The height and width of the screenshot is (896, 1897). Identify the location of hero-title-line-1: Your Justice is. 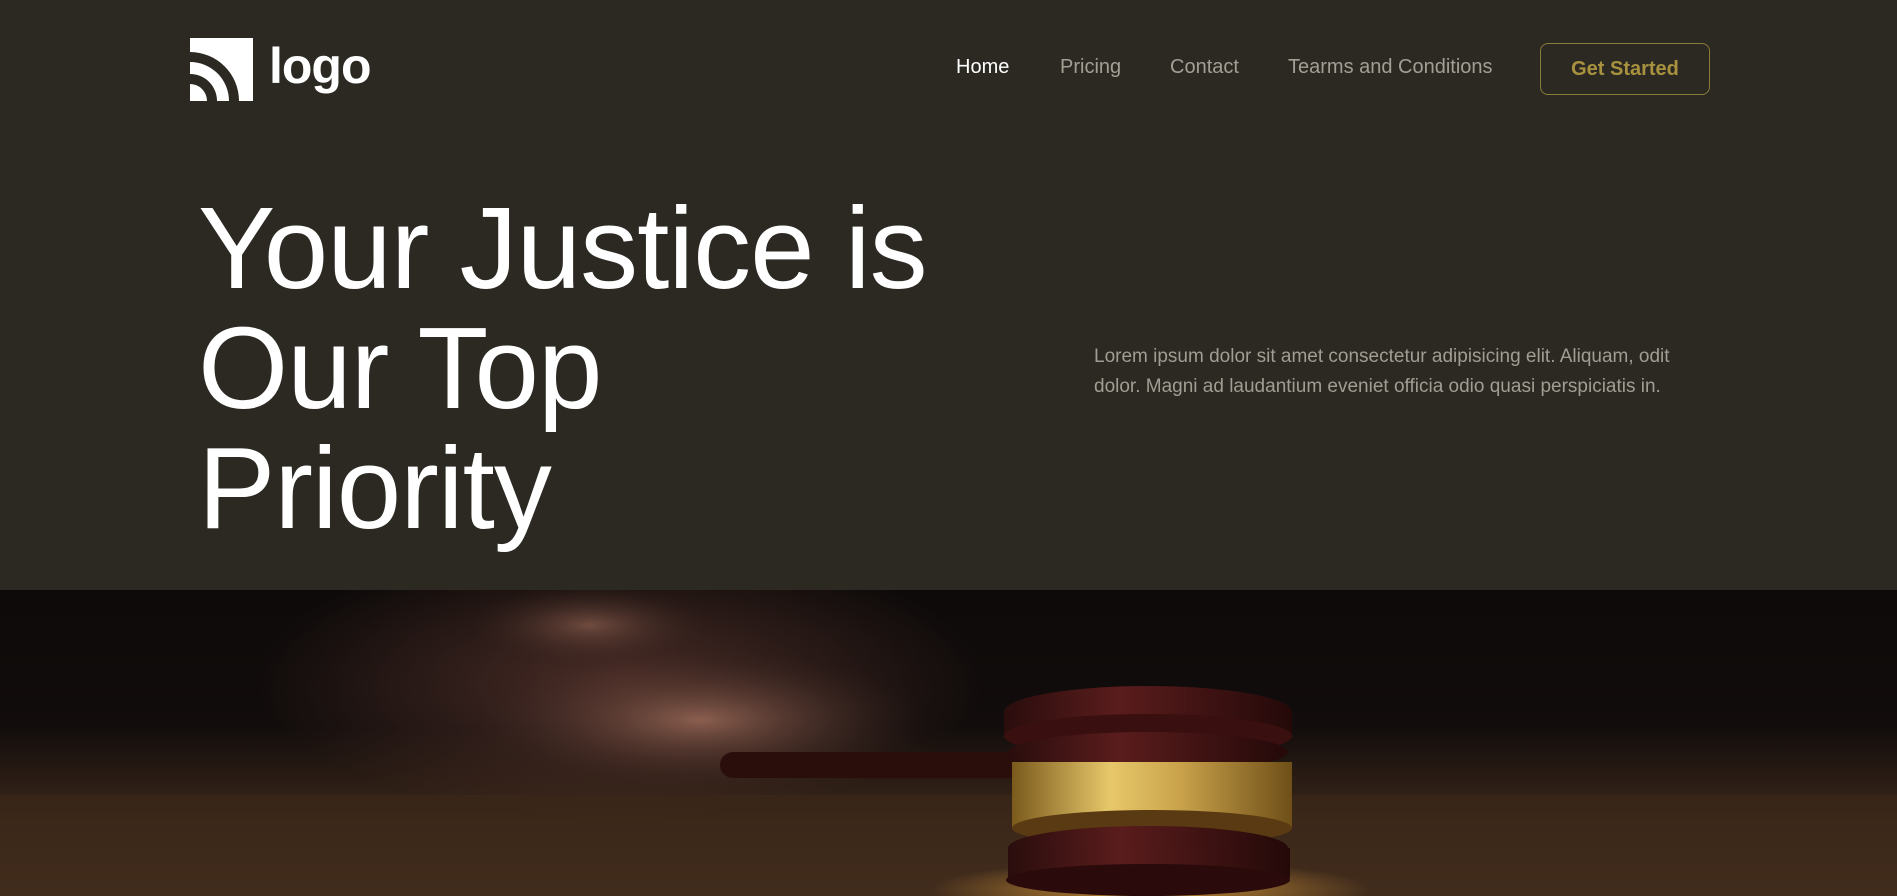
(563, 248).